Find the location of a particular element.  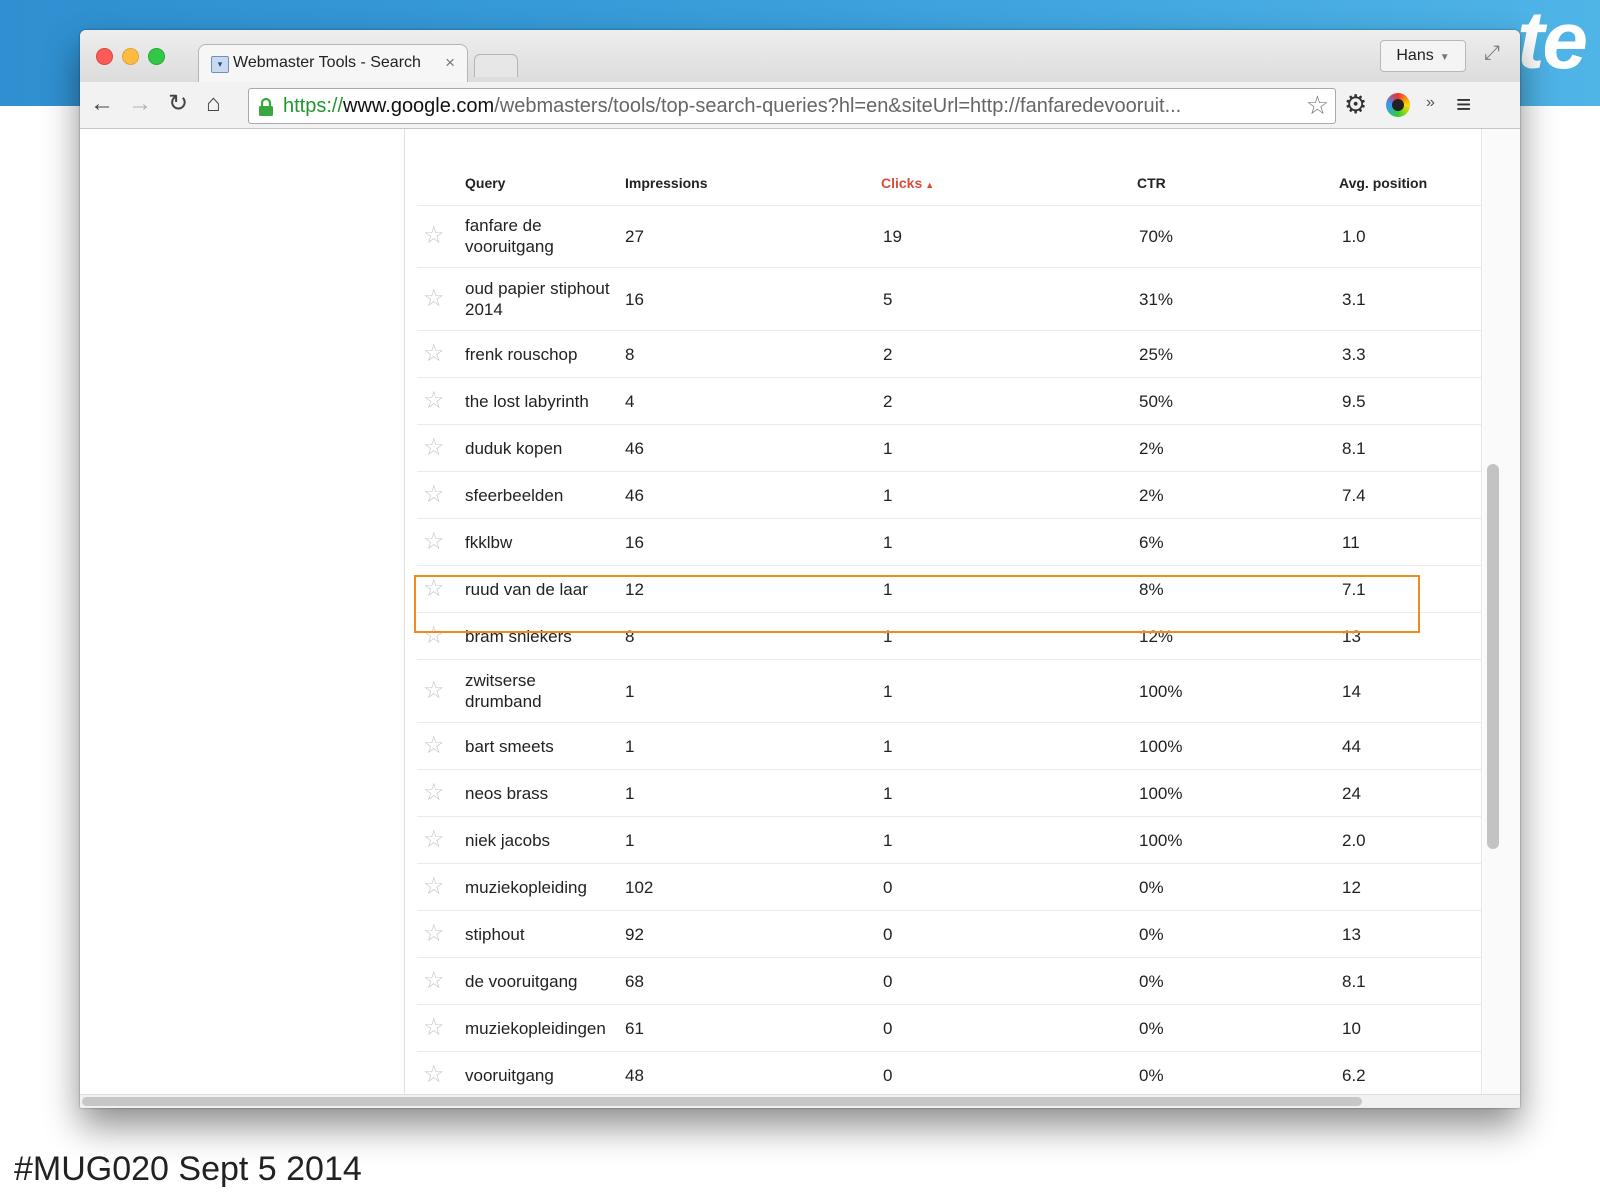

avg-position-cell: 14 is located at coordinates (1351, 691).